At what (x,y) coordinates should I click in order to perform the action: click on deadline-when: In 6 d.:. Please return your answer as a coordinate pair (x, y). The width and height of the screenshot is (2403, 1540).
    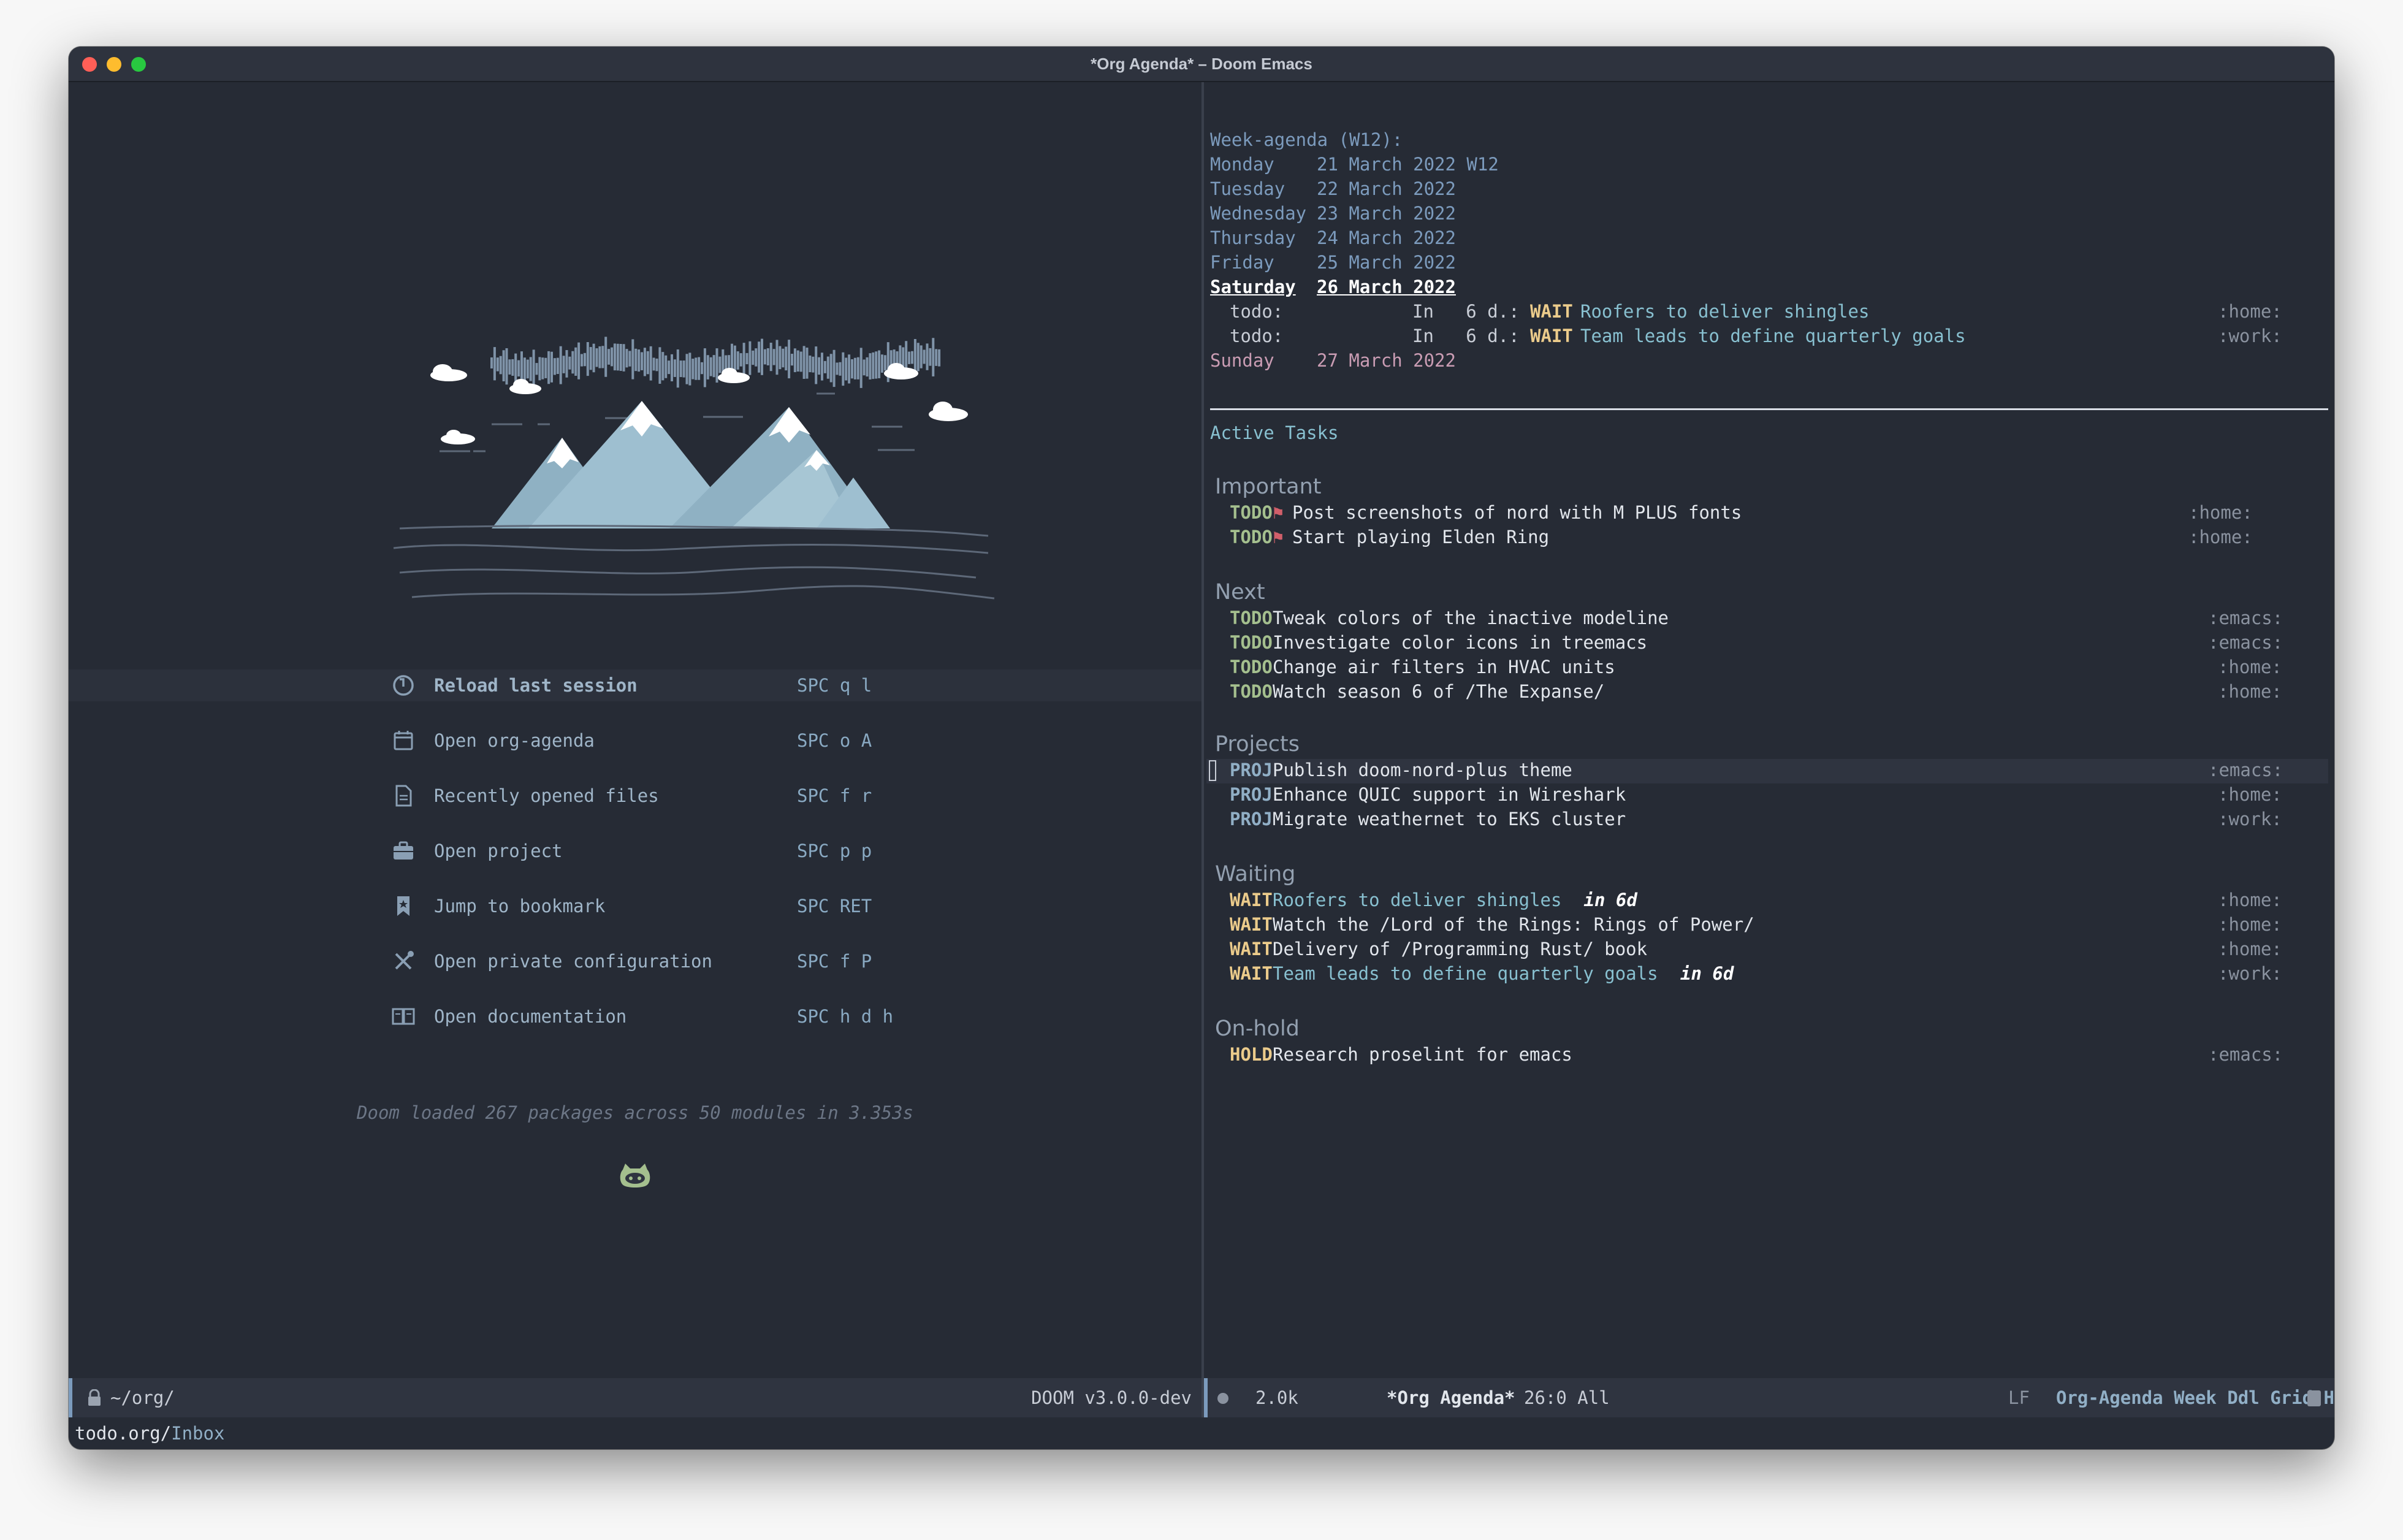
    Looking at the image, I should click on (1466, 311).